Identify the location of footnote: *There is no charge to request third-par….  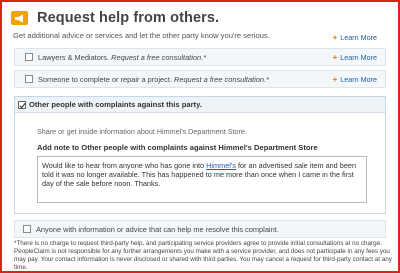
(203, 255).